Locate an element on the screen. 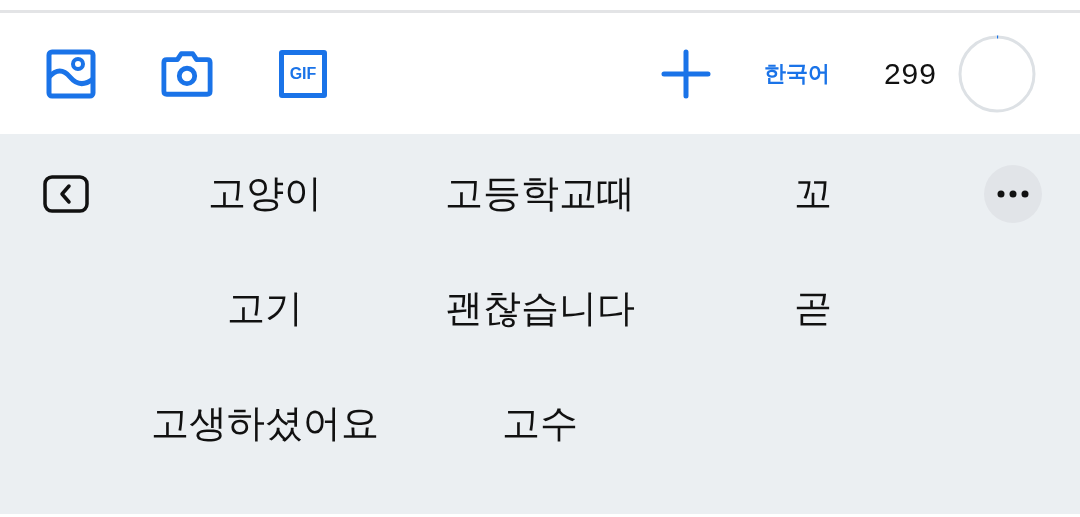  suggestion-chip: 고수 is located at coordinates (540, 423).